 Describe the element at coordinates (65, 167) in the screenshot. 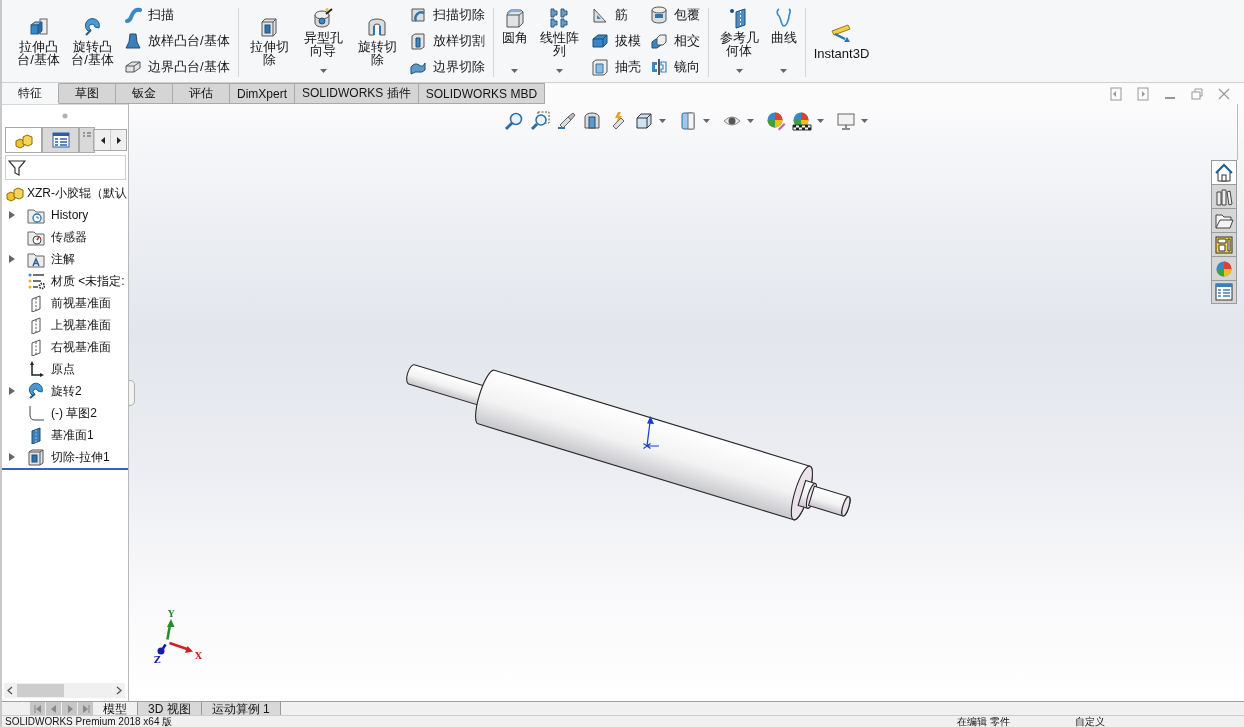

I see `filter-field` at that location.